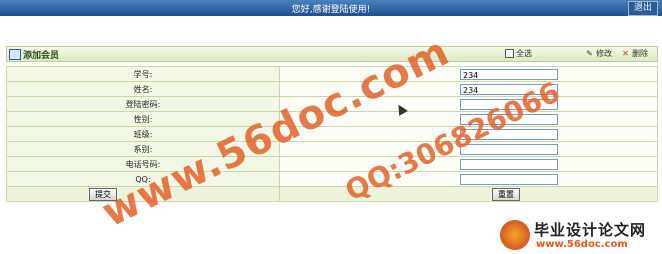  Describe the element at coordinates (332, 164) in the screenshot. I see `form-row: 电话号码:` at that location.